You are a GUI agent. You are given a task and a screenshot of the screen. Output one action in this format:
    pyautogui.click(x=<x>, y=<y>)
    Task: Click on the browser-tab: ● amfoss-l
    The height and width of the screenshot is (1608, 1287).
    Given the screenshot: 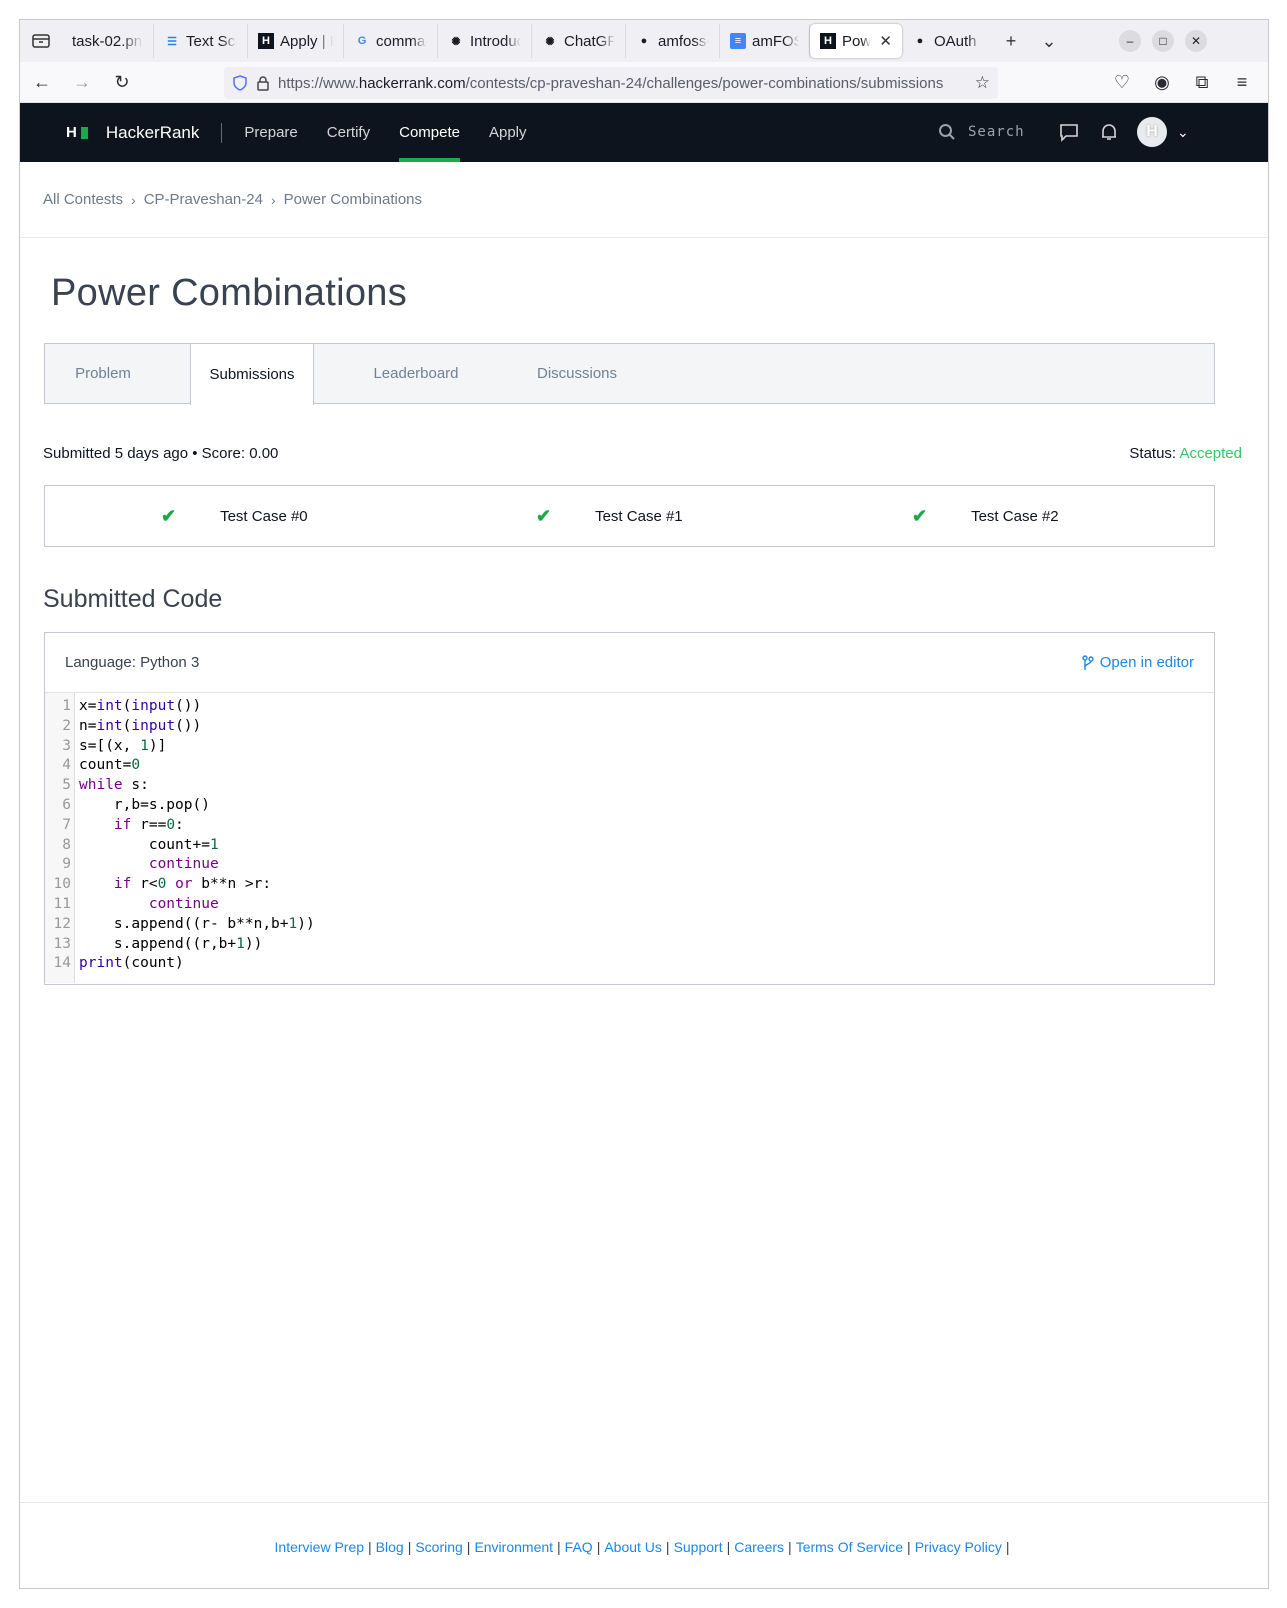 What is the action you would take?
    pyautogui.click(x=673, y=41)
    